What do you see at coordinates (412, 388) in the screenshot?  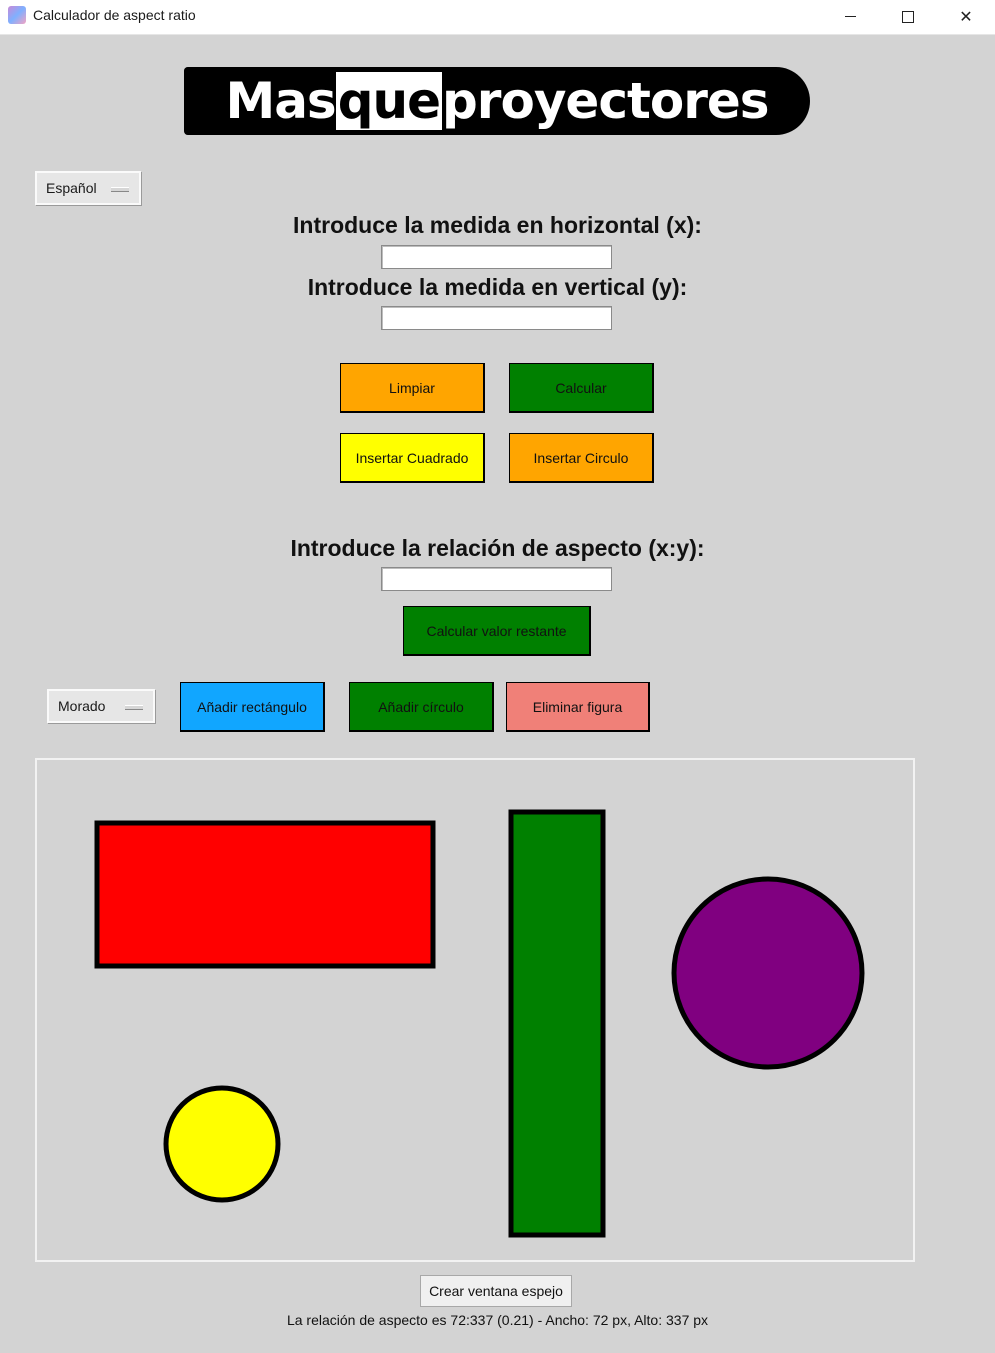 I see `clear-button: Limpiar` at bounding box center [412, 388].